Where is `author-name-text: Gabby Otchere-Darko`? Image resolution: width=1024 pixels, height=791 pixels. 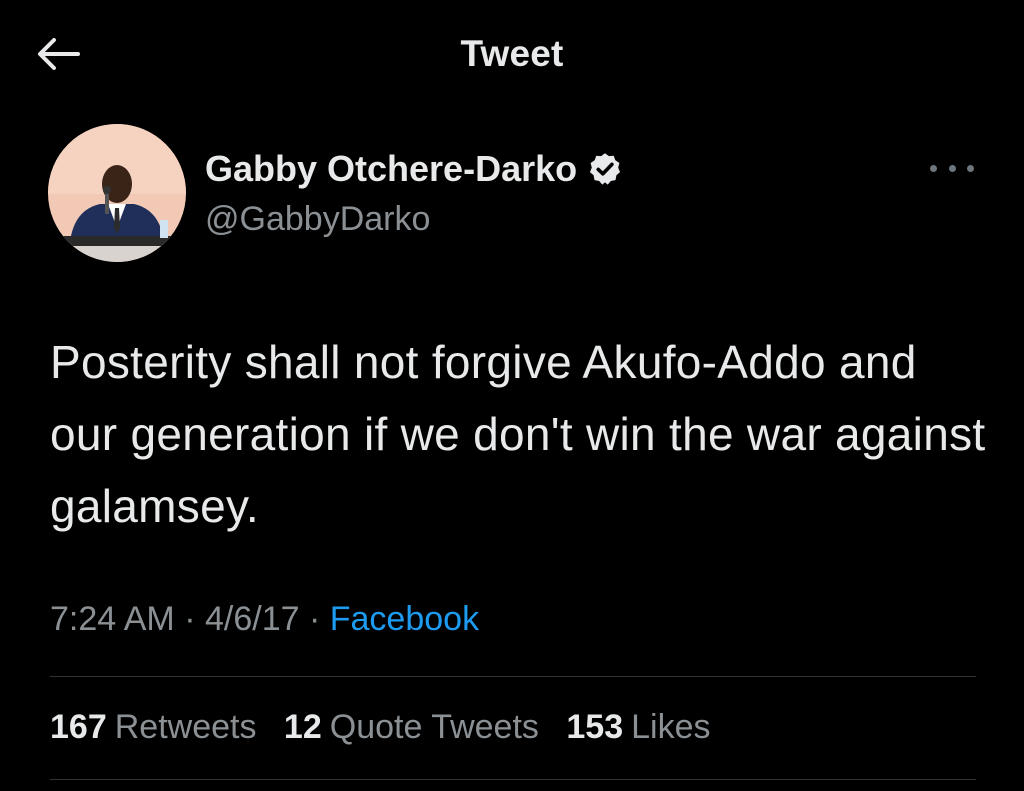 author-name-text: Gabby Otchere-Darko is located at coordinates (391, 168).